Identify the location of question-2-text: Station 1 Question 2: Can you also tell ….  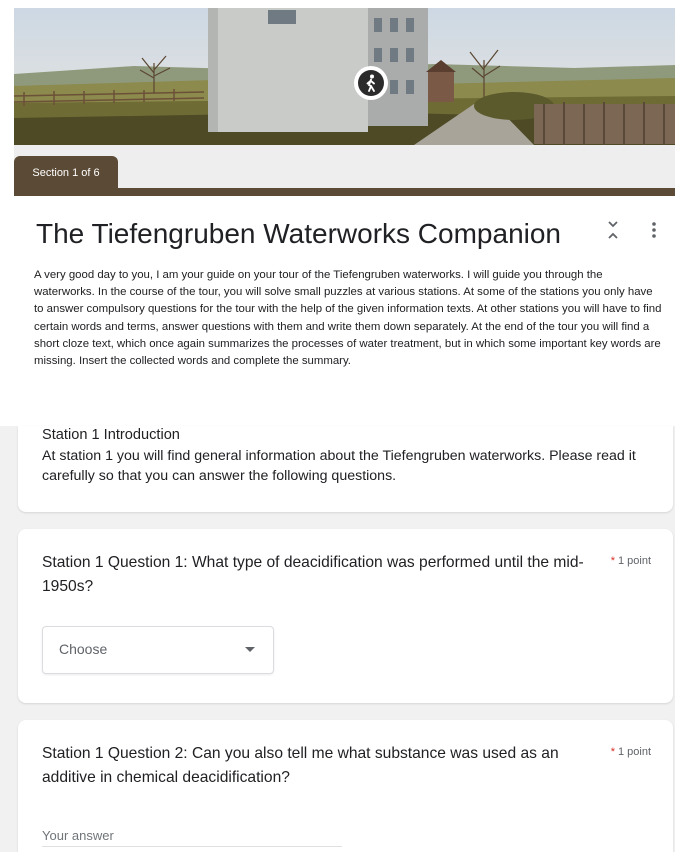
(300, 765).